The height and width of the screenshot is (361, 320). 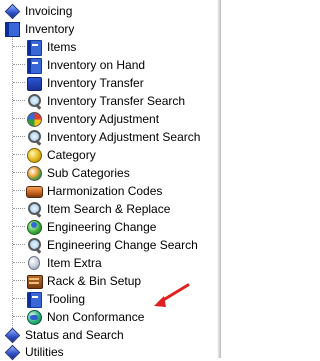 I want to click on tree-item-label: Inventory Transfer Search, so click(x=116, y=101).